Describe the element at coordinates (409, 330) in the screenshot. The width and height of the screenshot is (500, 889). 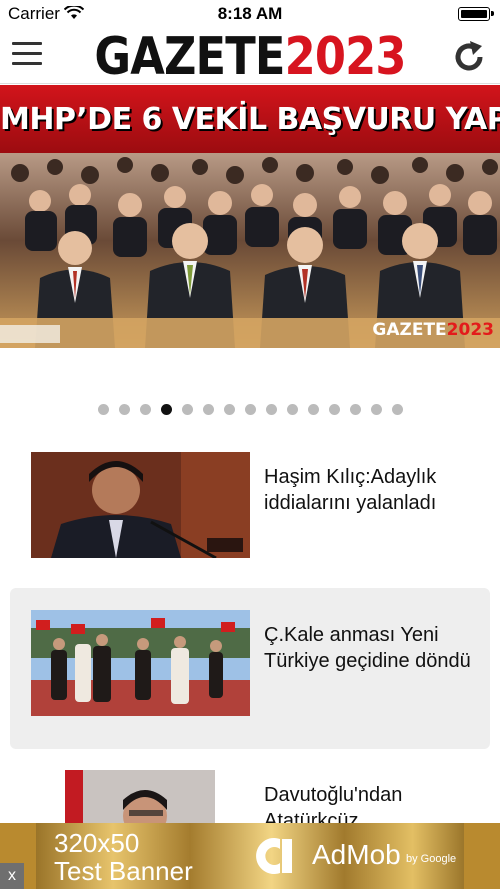
I see `watermark-text-gazete: GAZETE` at that location.